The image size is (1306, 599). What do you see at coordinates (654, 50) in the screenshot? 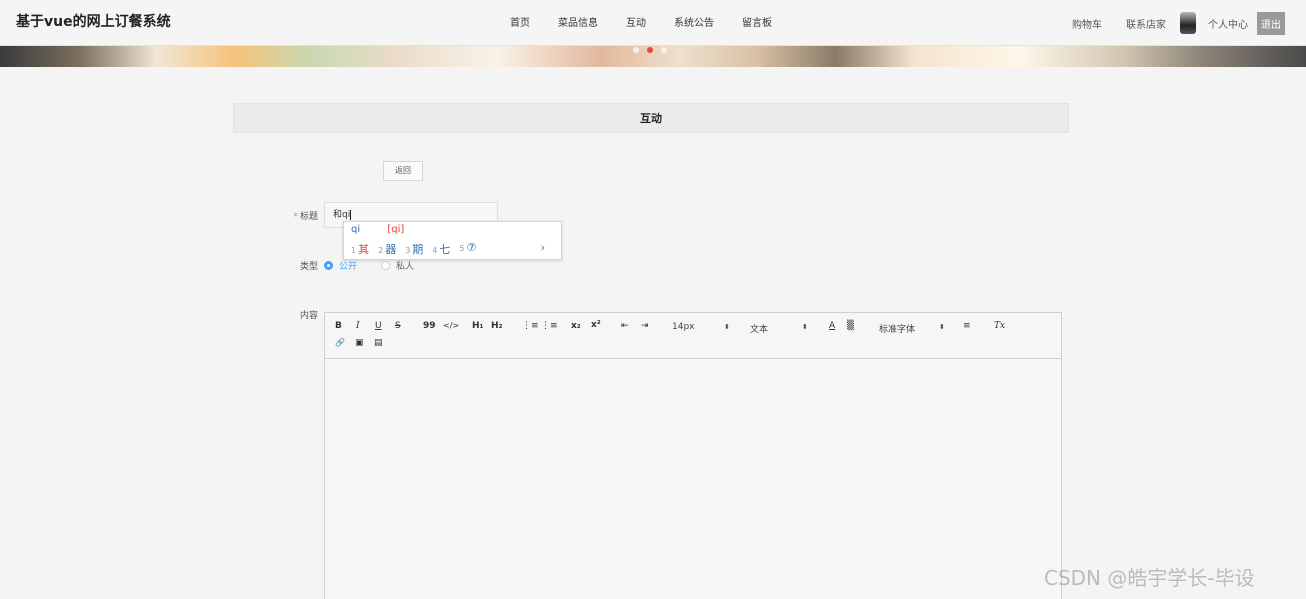
I see `carousel-indicators` at bounding box center [654, 50].